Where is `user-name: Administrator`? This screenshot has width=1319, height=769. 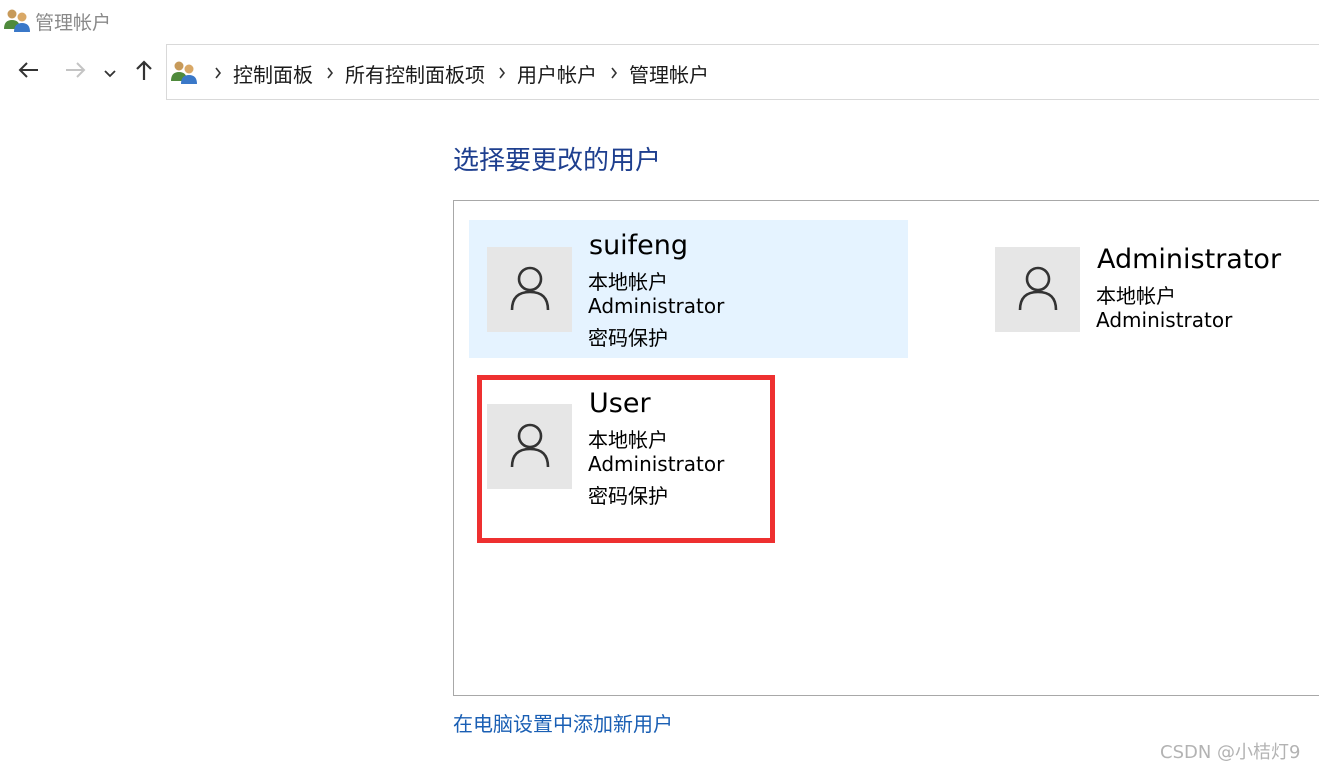 user-name: Administrator is located at coordinates (1189, 259).